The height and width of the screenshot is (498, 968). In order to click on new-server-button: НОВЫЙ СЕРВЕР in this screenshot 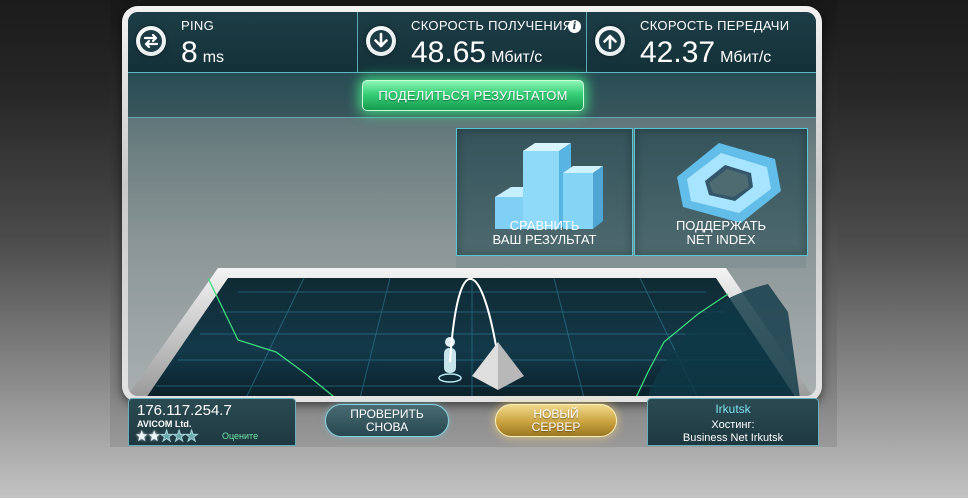, I will do `click(556, 420)`.